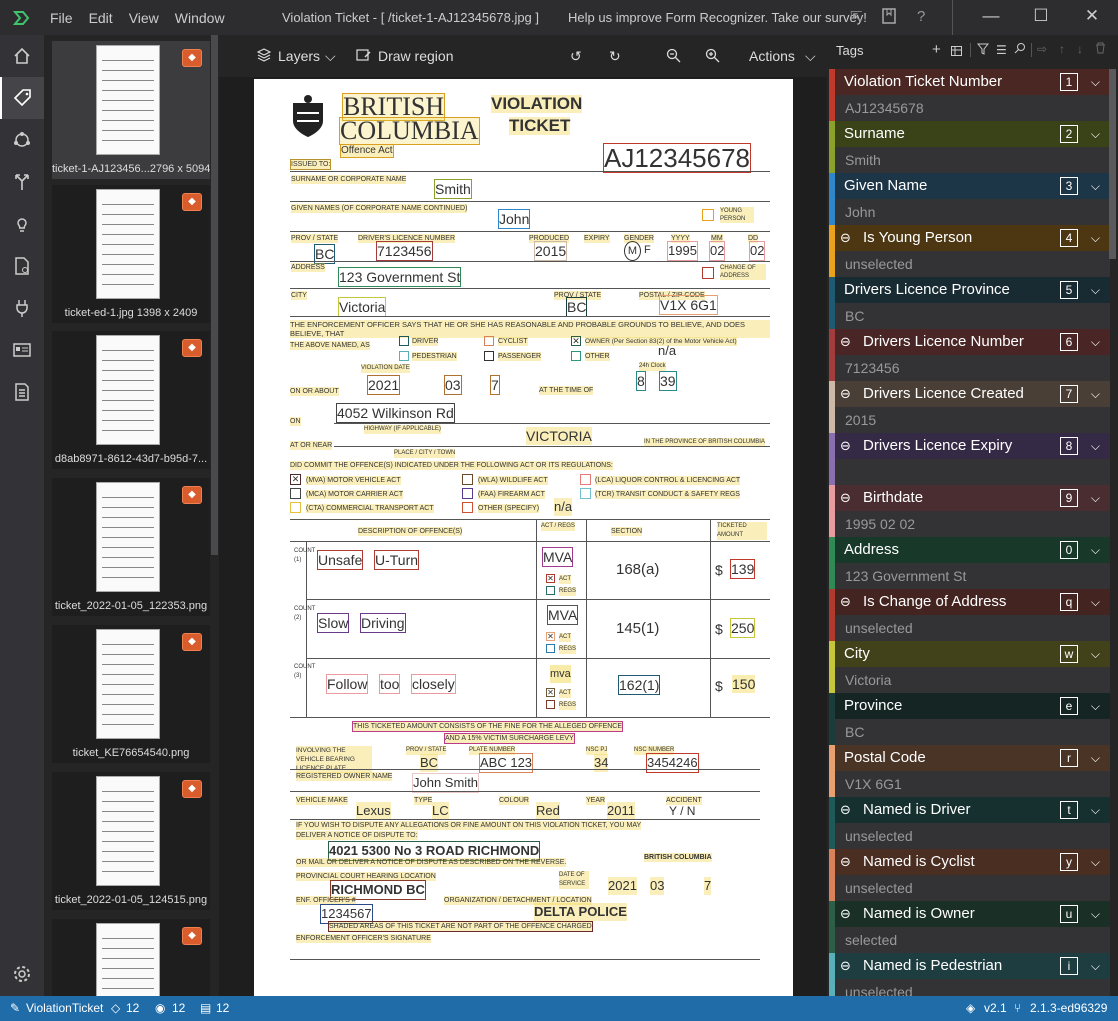 The height and width of the screenshot is (1021, 1118). Describe the element at coordinates (404, 251) in the screenshot. I see `dl-number-field: 7123456` at that location.